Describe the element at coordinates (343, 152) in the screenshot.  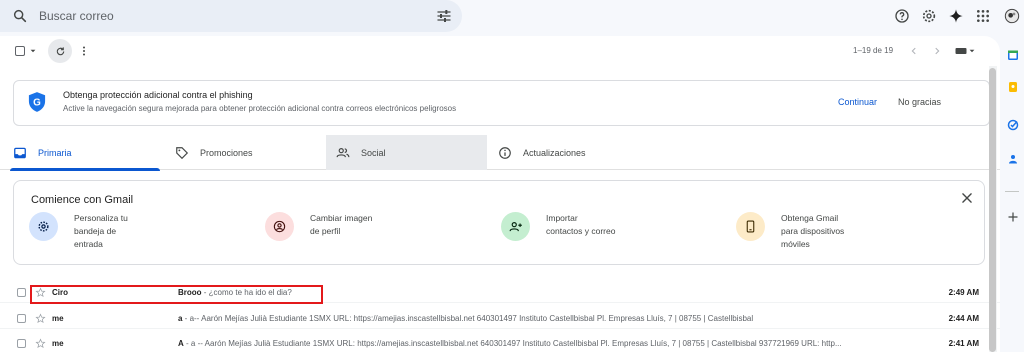
I see `people-icon` at that location.